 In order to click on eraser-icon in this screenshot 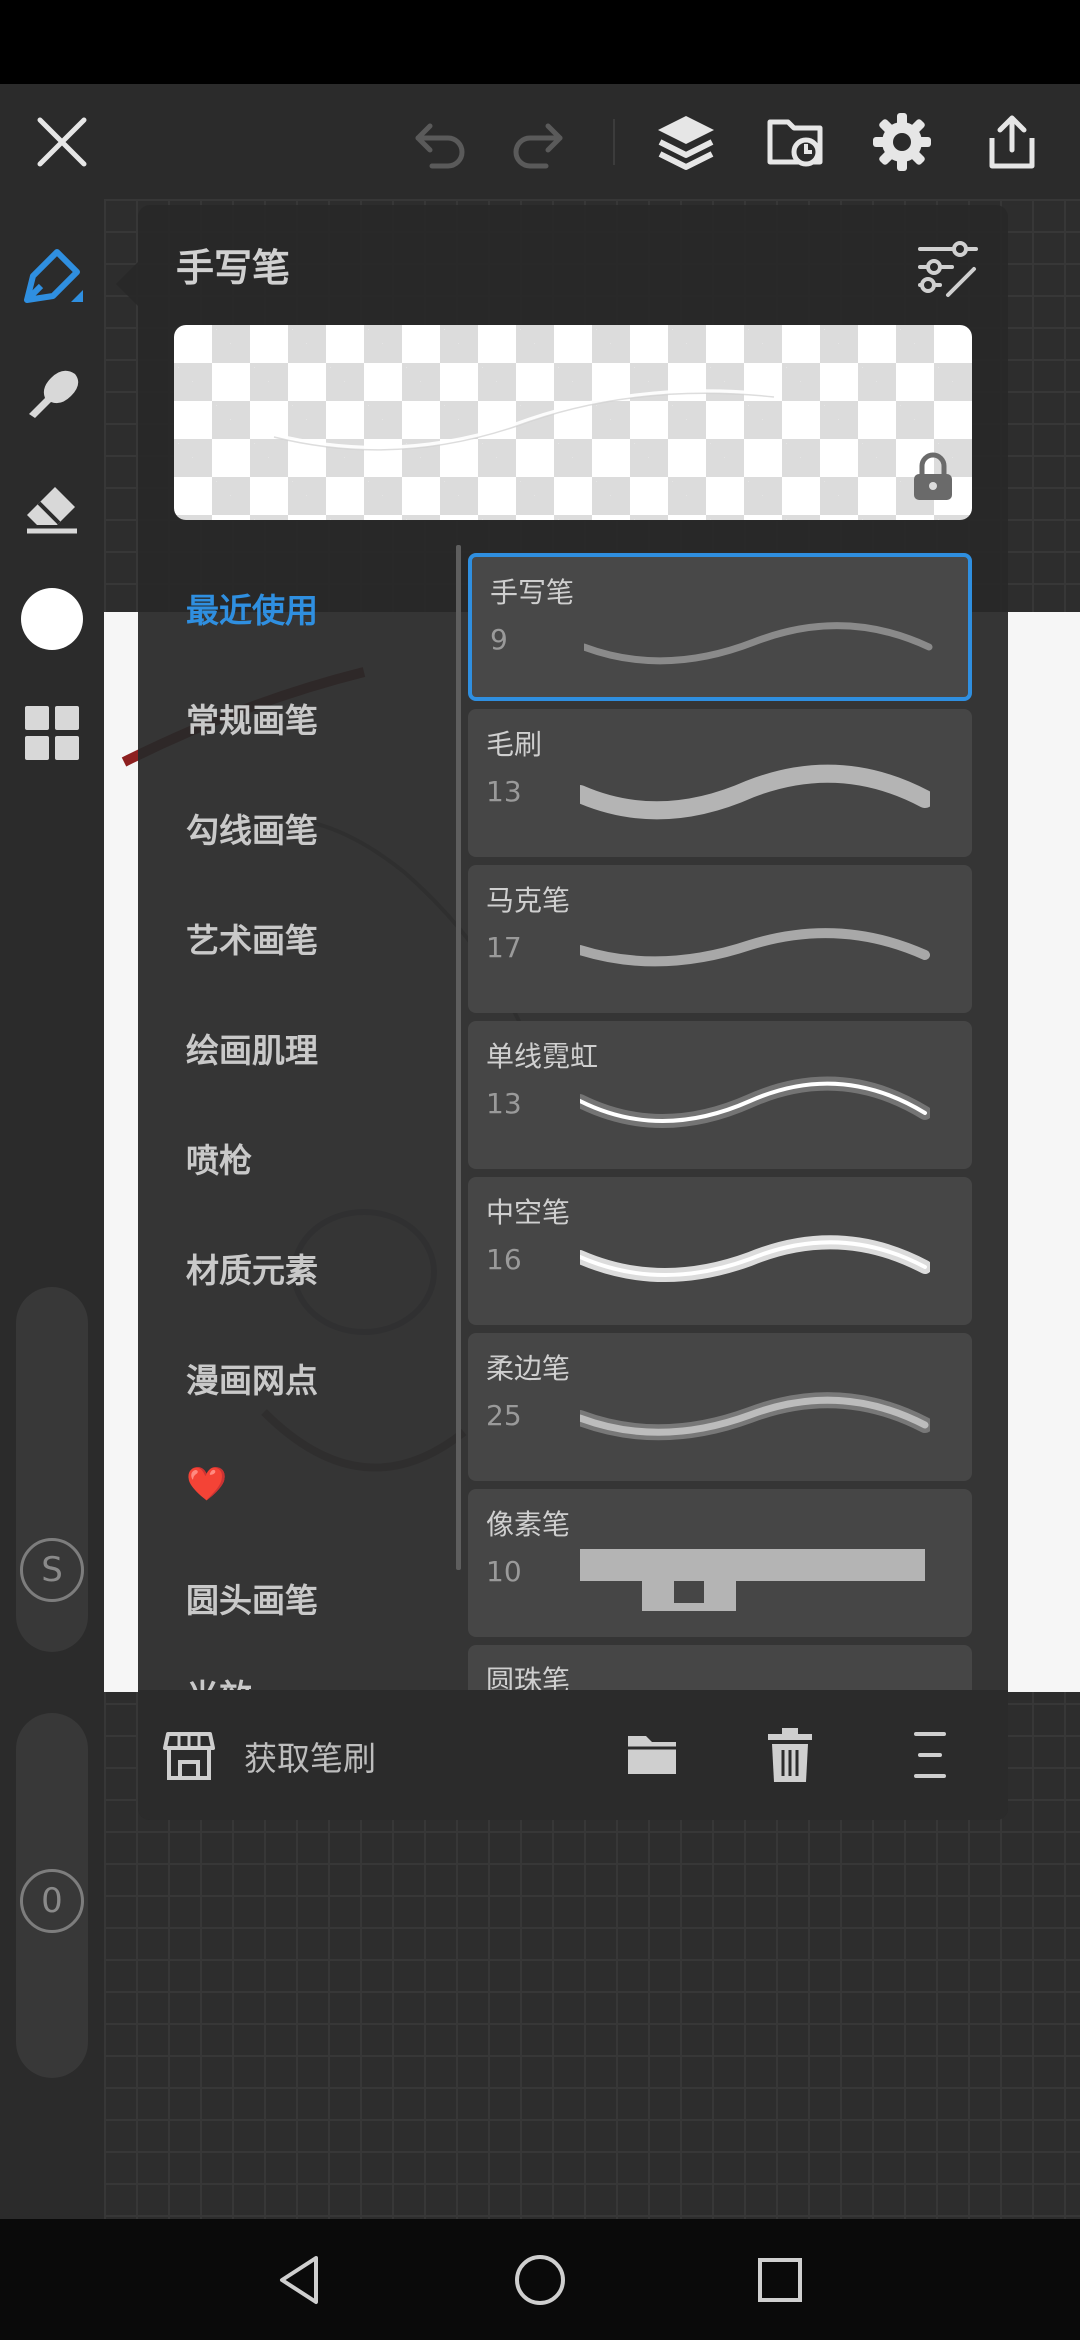, I will do `click(52, 504)`.